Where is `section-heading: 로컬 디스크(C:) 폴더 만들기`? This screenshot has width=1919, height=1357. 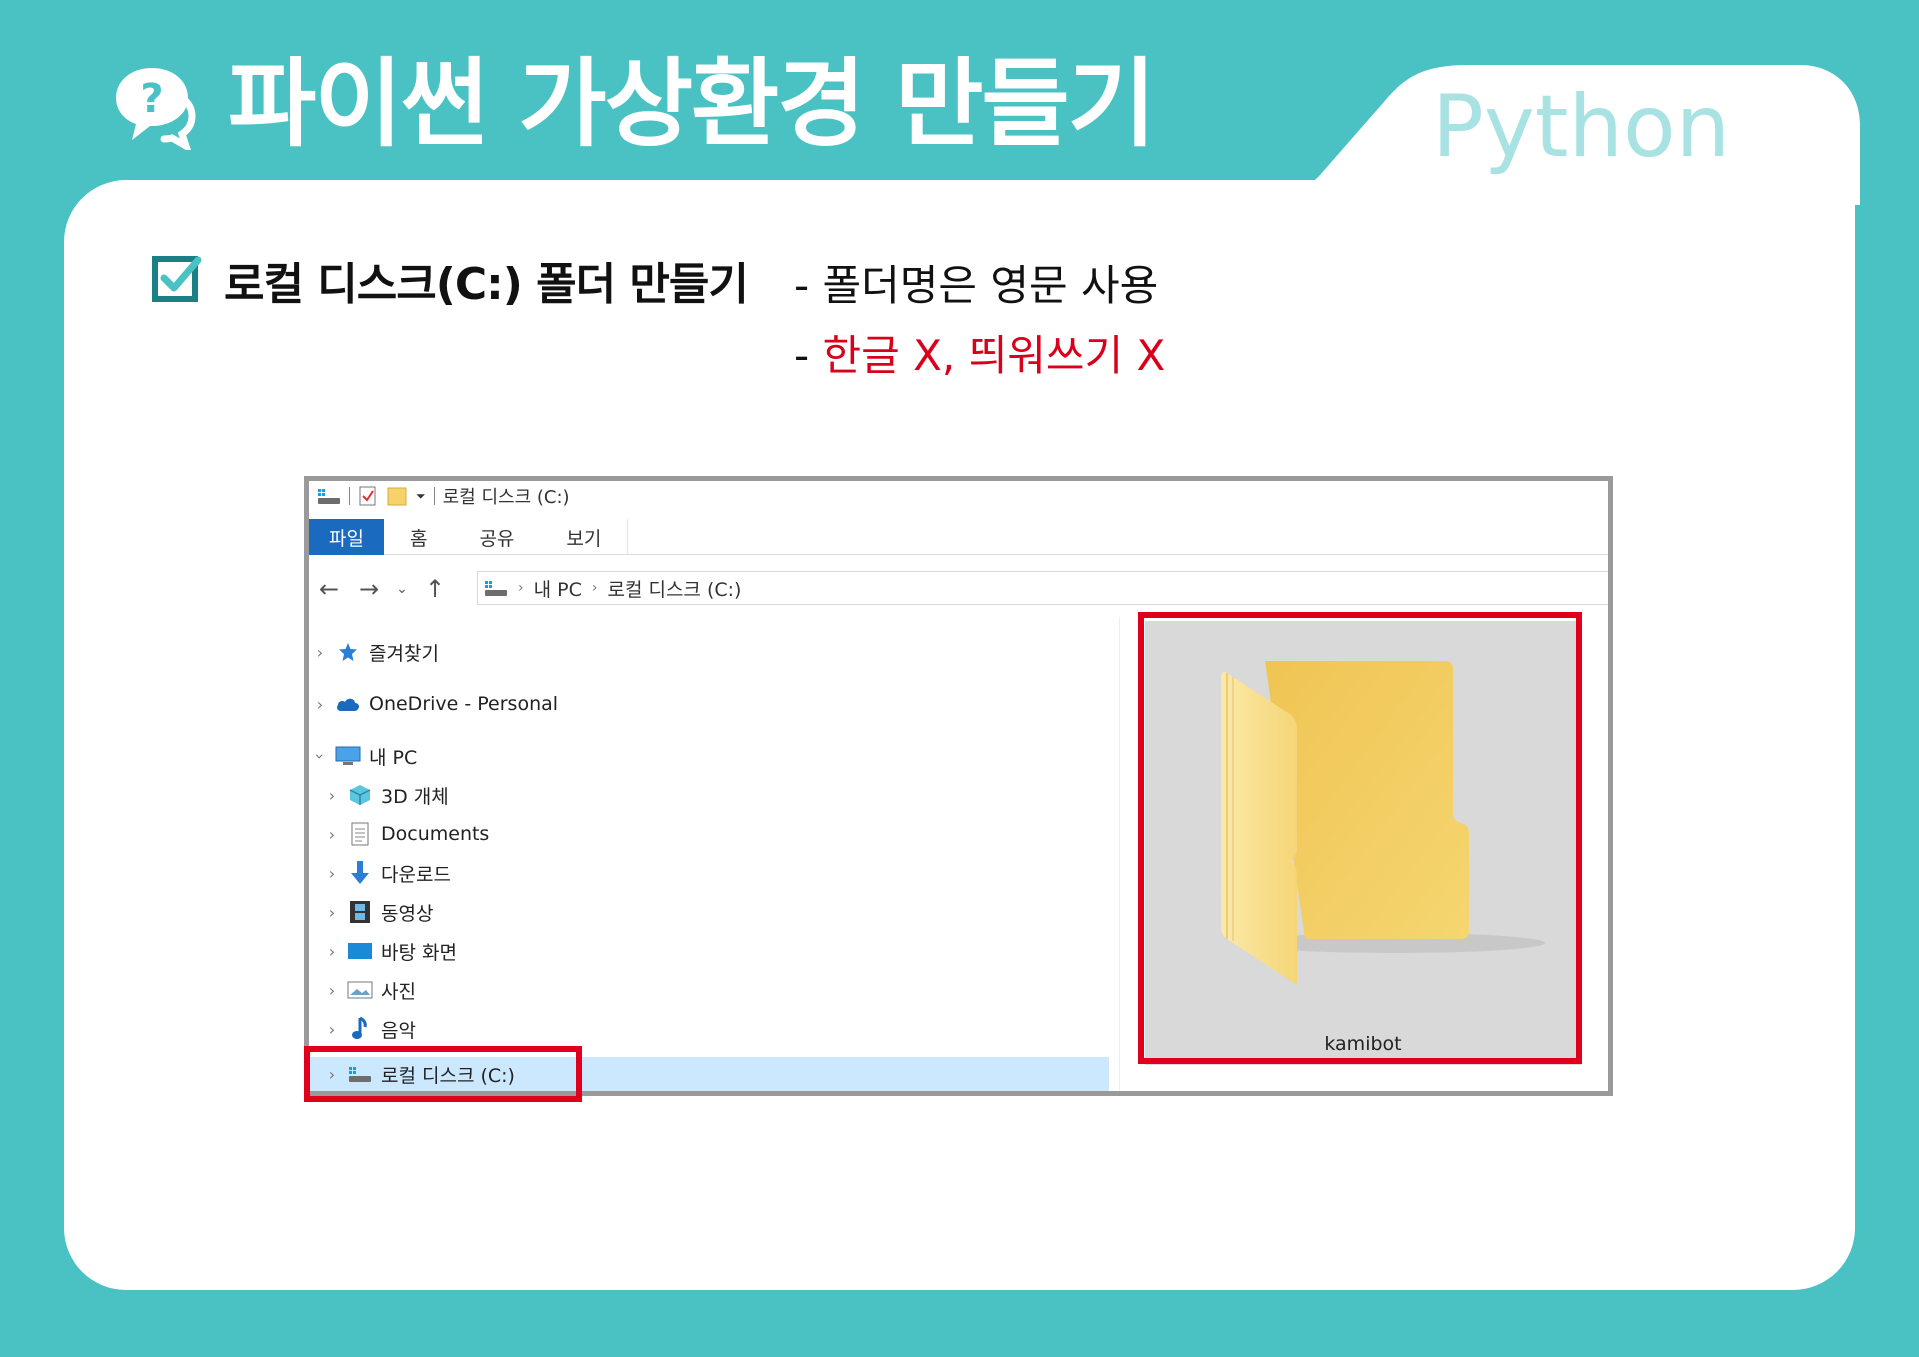
section-heading: 로컬 디스크(C:) 폴더 만들기 is located at coordinates (486, 284).